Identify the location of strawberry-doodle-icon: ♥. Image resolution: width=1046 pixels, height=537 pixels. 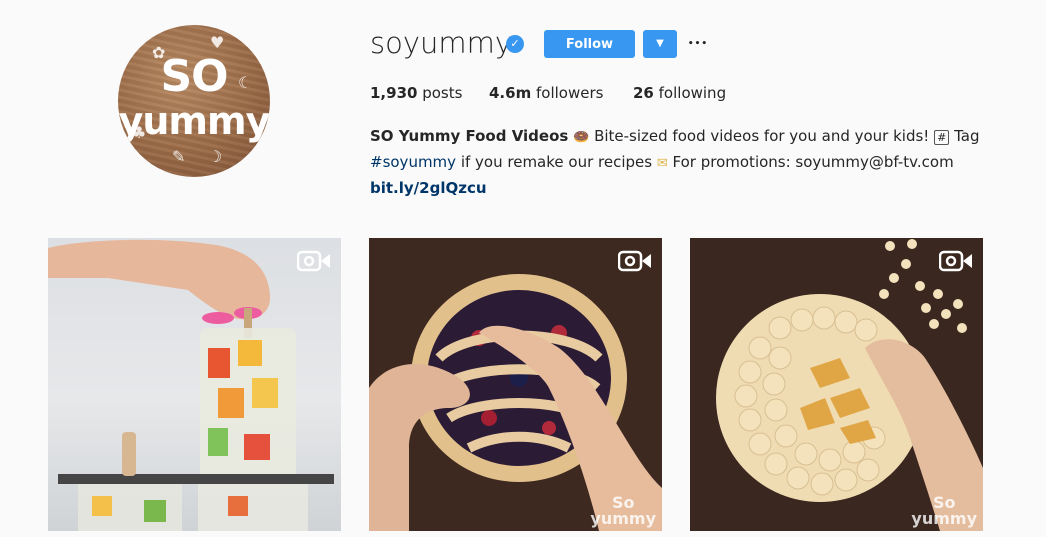
(217, 42).